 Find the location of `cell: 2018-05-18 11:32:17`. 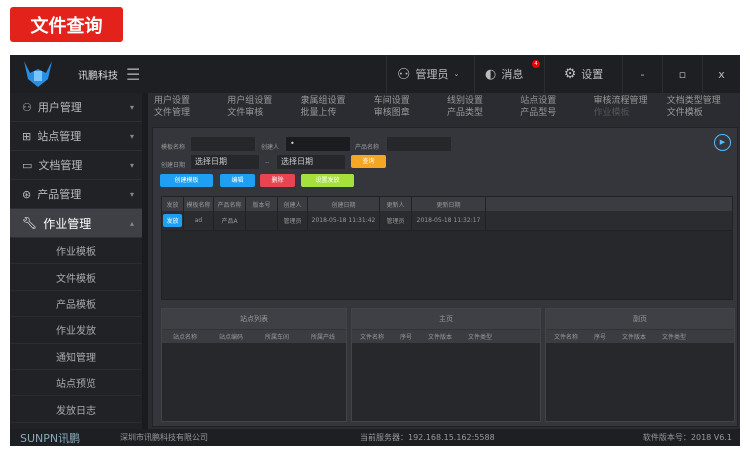

cell: 2018-05-18 11:32:17 is located at coordinates (449, 220).